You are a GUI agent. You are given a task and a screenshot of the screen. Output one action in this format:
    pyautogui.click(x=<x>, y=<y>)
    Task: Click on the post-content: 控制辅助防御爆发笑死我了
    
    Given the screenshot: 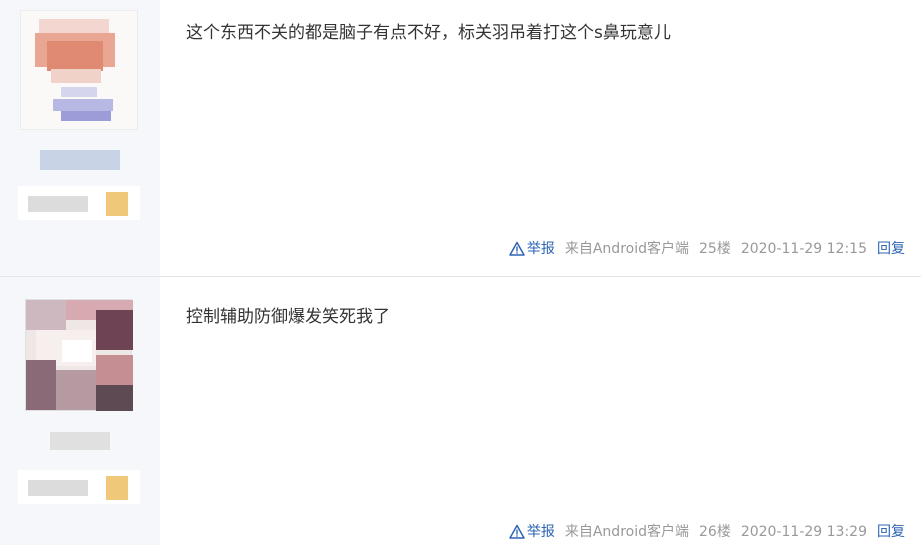 What is the action you would take?
    pyautogui.click(x=288, y=317)
    